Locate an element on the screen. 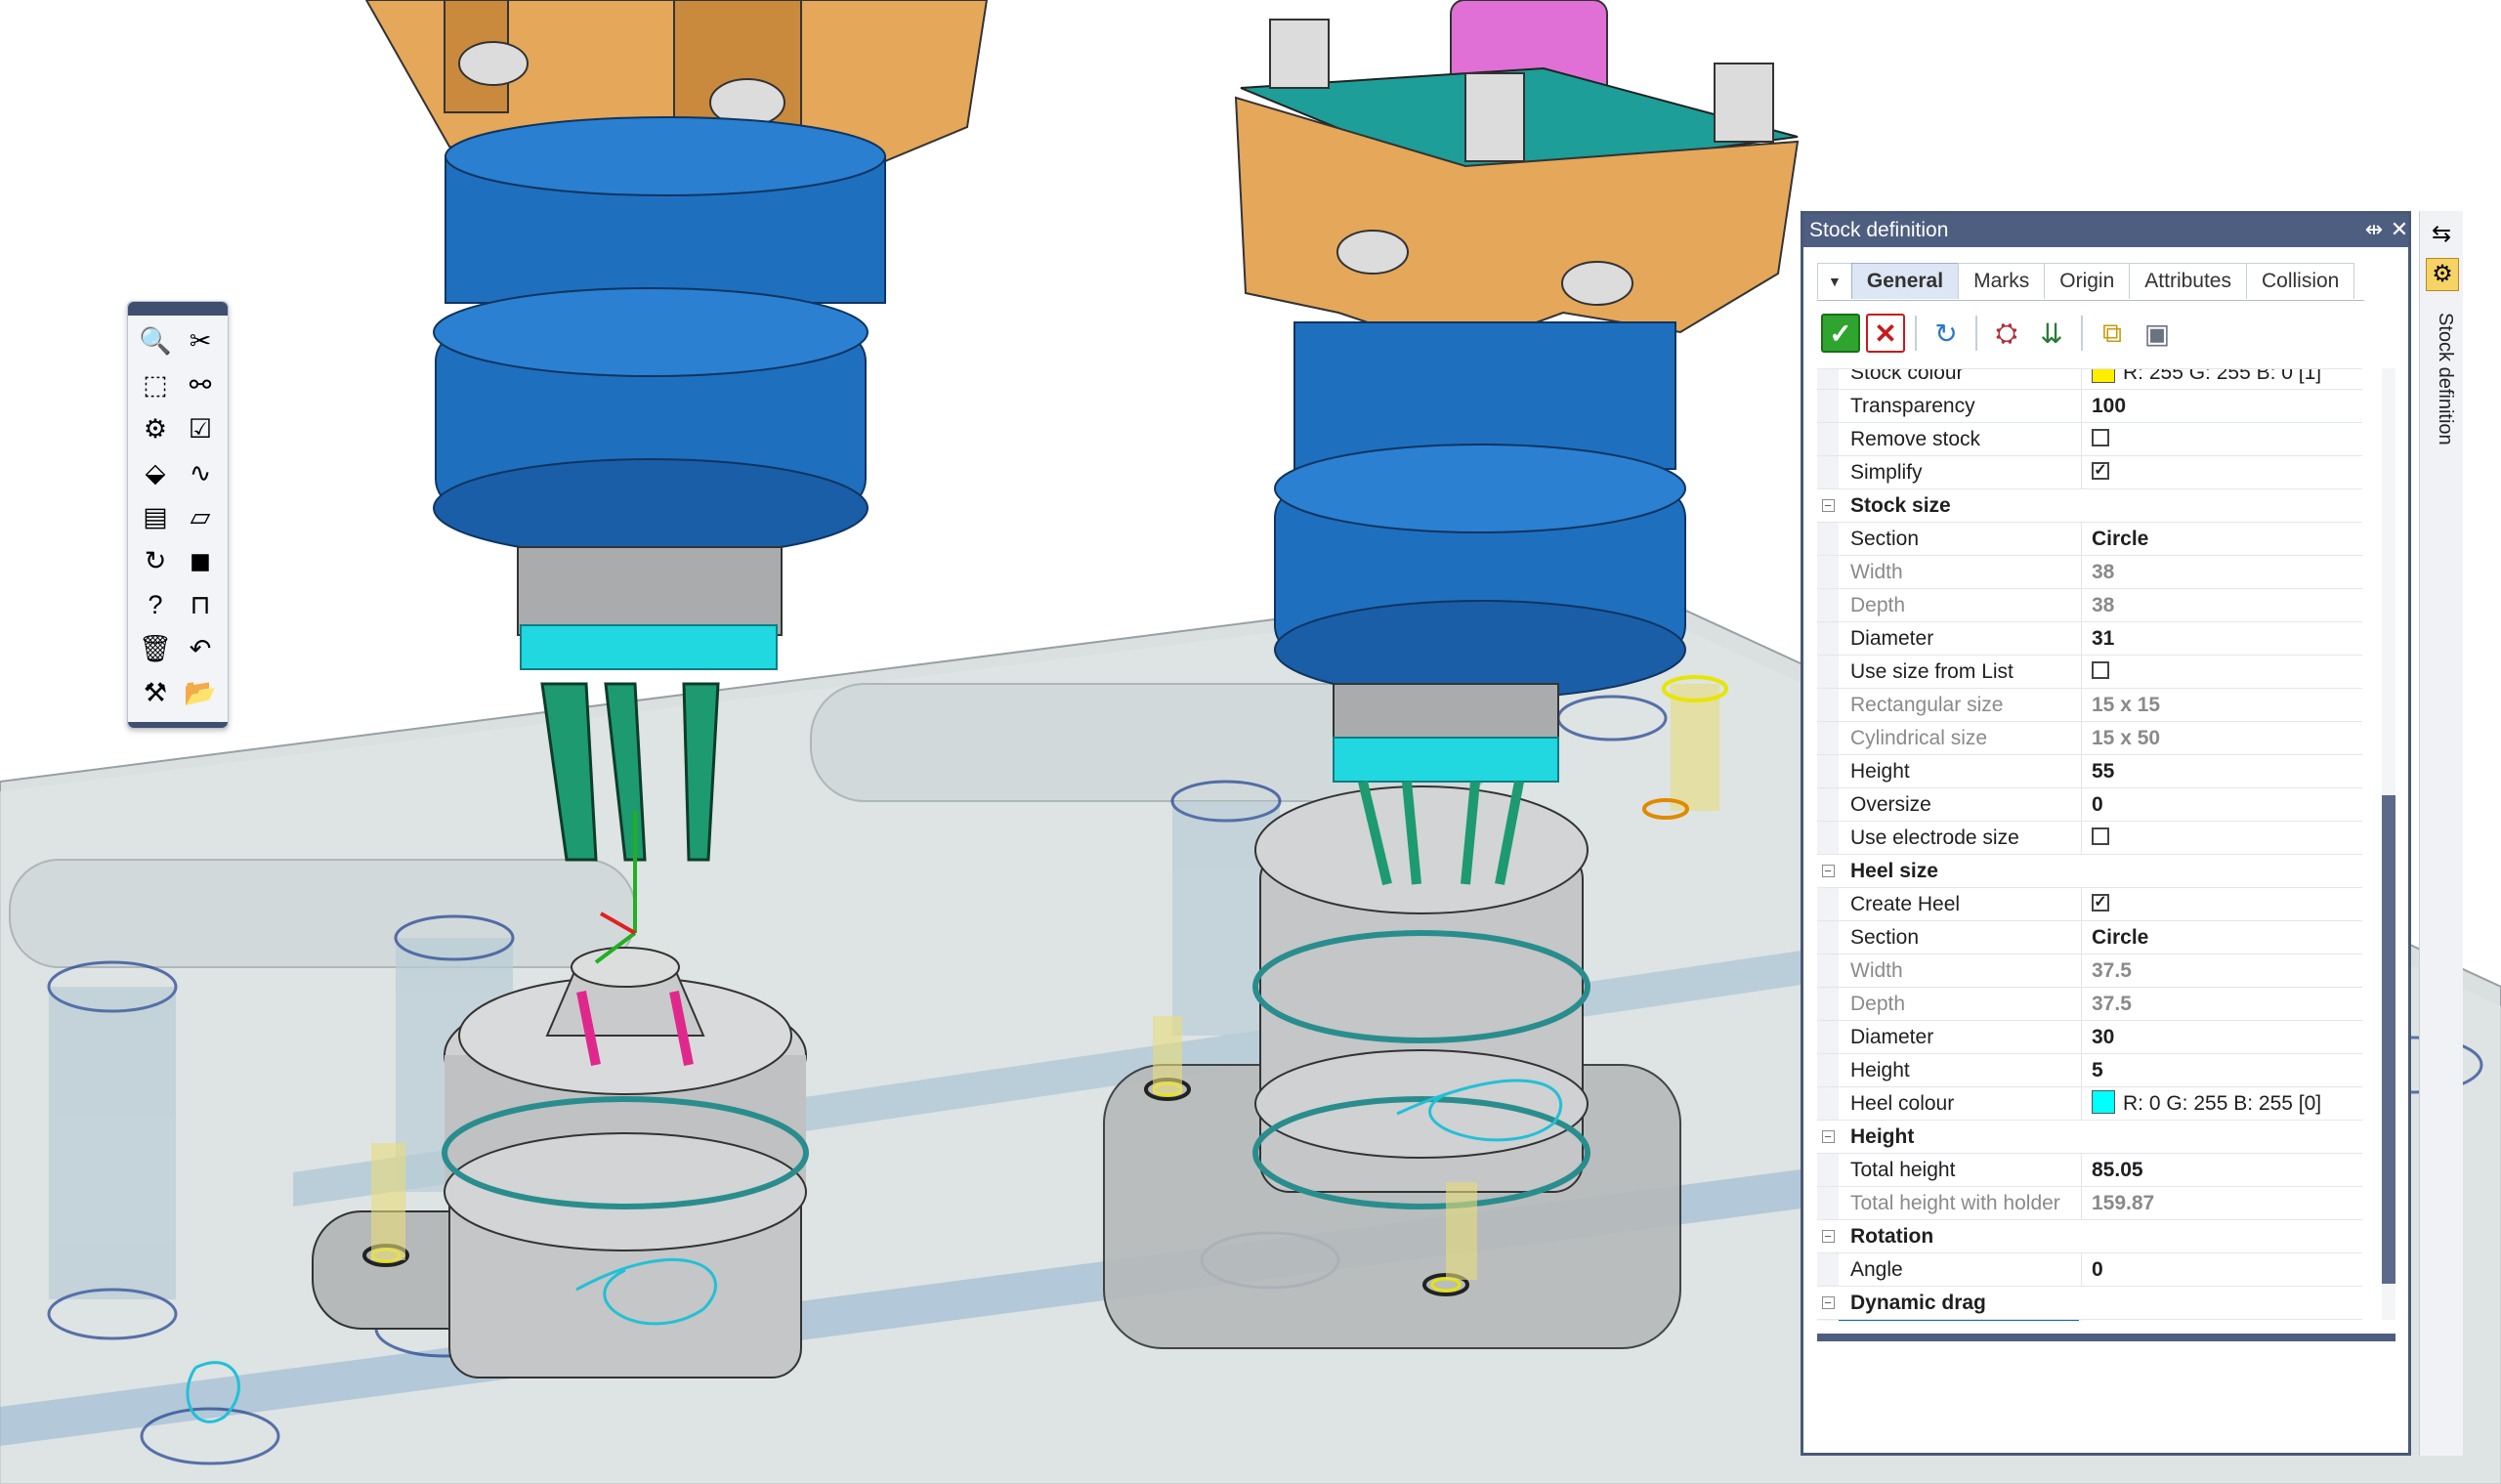 The image size is (2501, 1484). property-row: Depth 38 is located at coordinates (2089, 606).